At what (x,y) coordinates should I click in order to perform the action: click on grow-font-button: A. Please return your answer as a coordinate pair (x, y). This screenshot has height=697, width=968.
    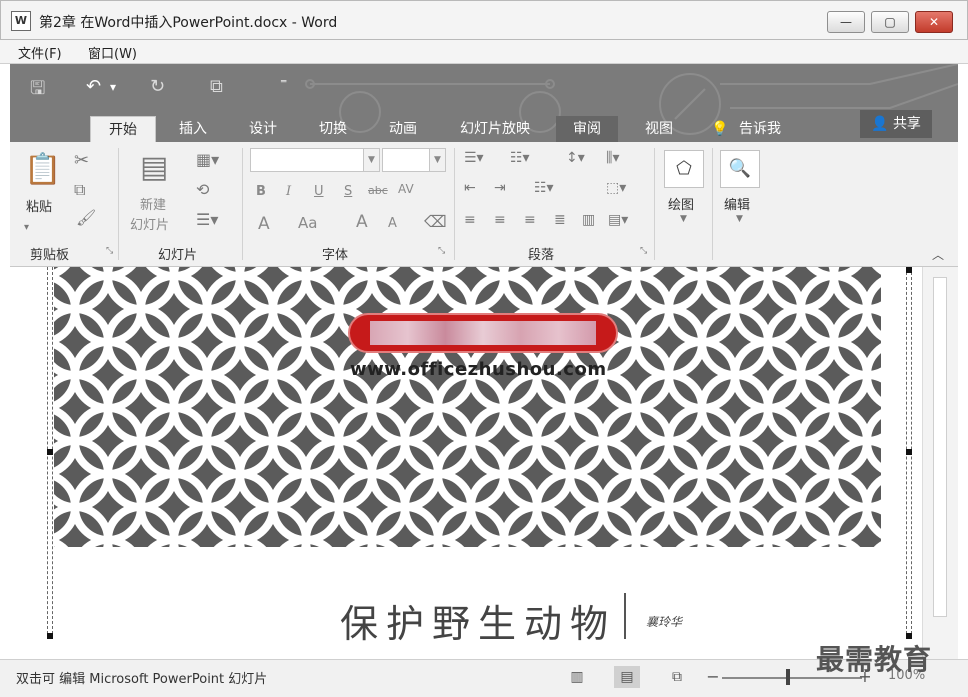
    Looking at the image, I should click on (362, 222).